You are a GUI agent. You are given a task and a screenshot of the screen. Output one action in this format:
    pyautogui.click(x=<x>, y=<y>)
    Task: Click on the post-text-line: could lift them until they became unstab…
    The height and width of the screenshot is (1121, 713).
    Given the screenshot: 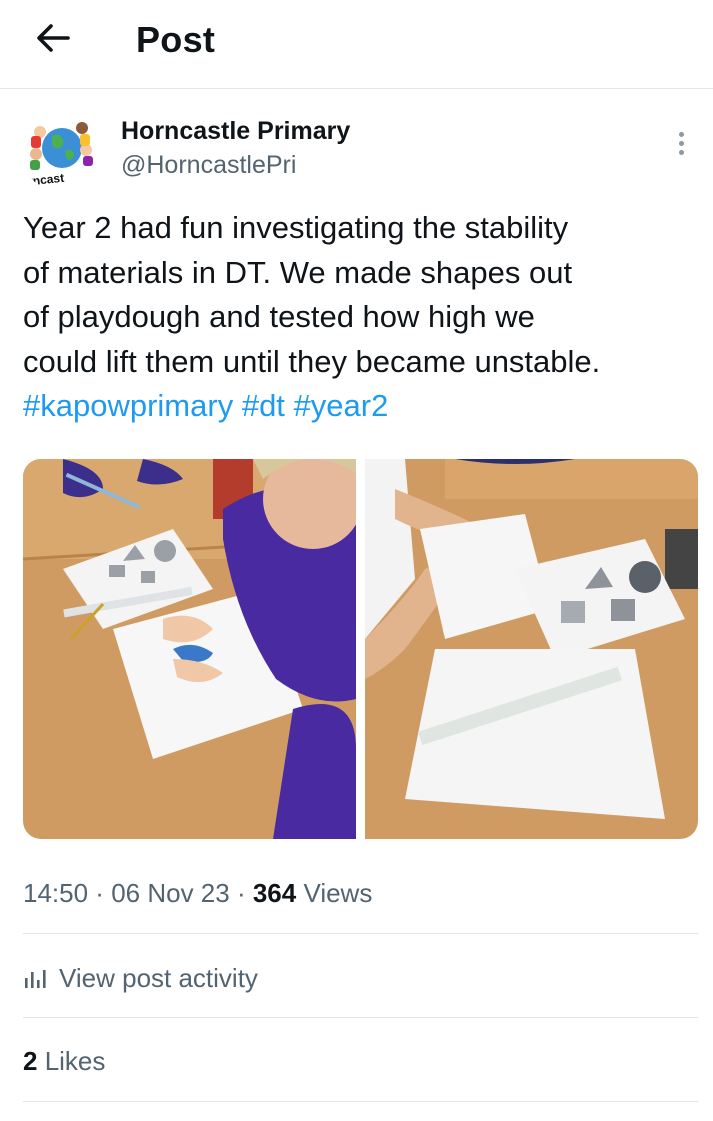 What is the action you would take?
    pyautogui.click(x=312, y=361)
    